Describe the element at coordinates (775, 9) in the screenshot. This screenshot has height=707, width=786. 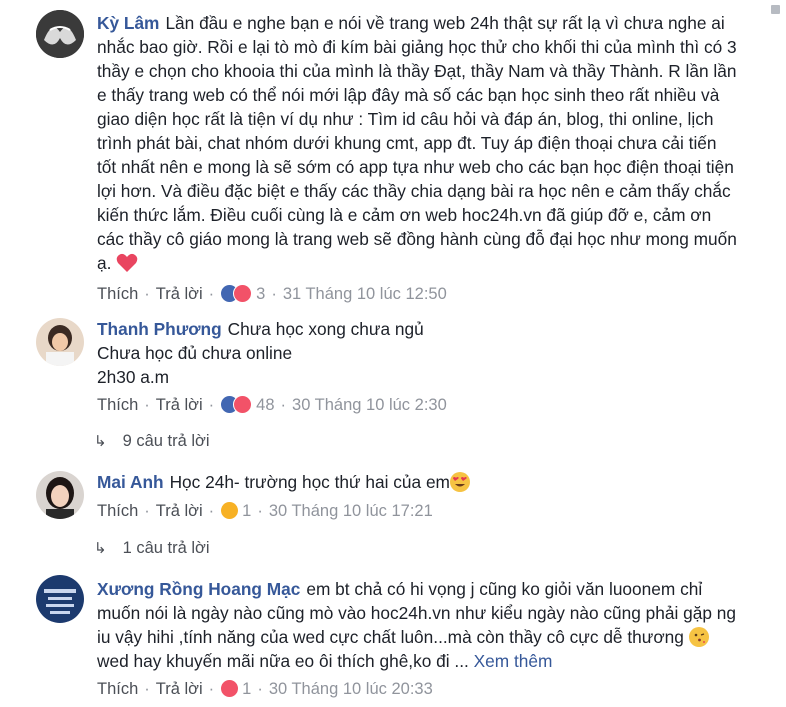
I see `corner-marker` at that location.